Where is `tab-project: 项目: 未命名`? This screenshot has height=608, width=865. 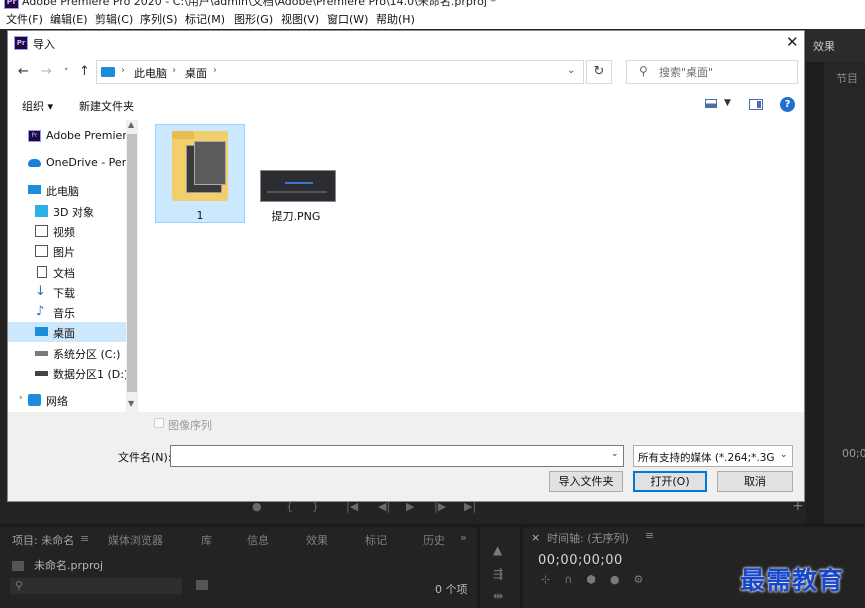 tab-project: 项目: 未命名 is located at coordinates (43, 540).